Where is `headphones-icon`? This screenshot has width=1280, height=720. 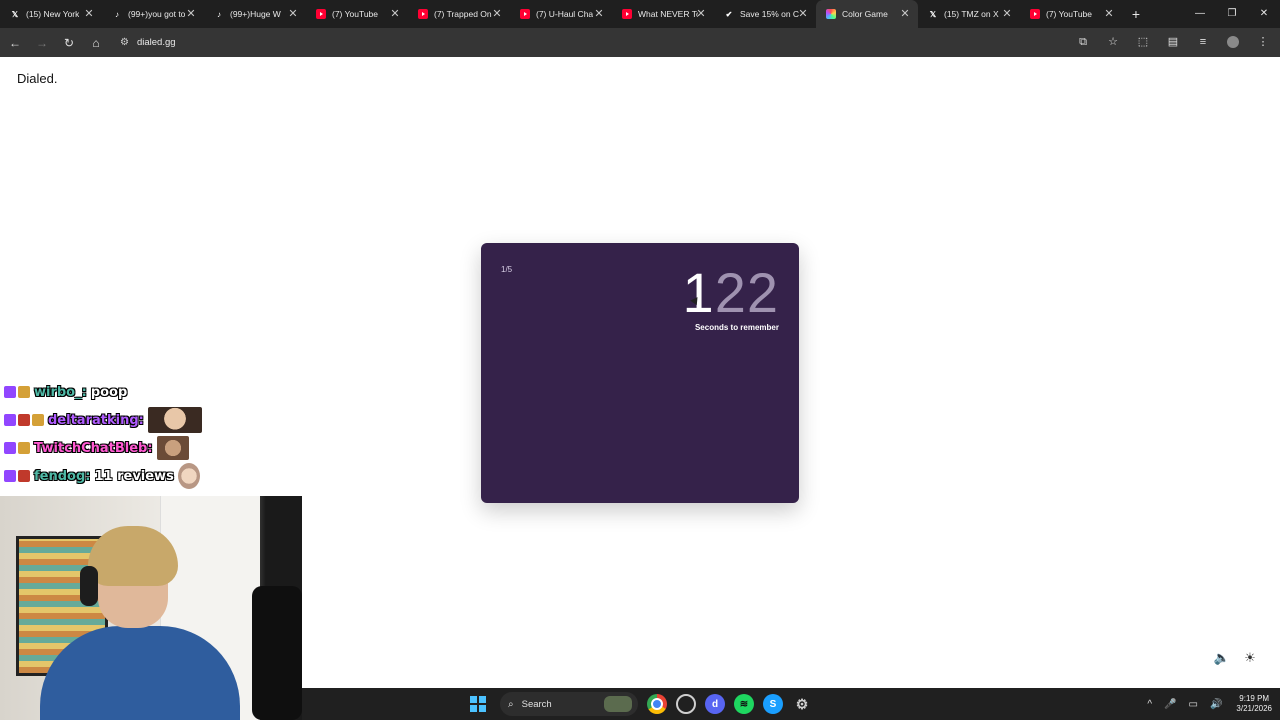
headphones-icon is located at coordinates (89, 586).